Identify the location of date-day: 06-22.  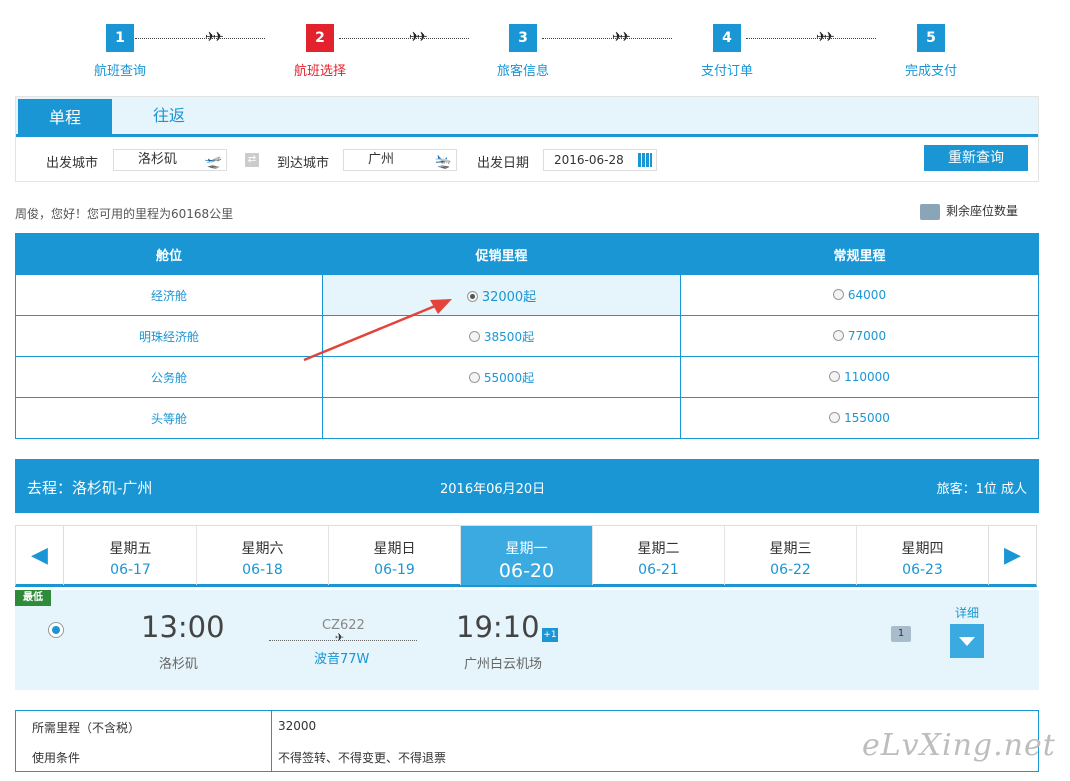
(790, 570).